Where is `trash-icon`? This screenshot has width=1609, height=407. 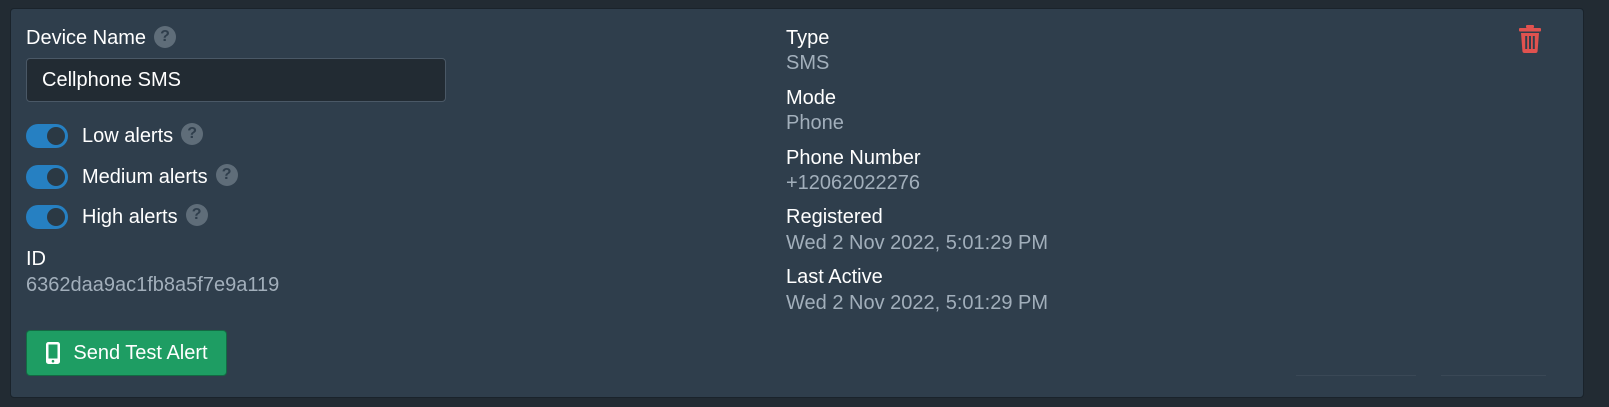
trash-icon is located at coordinates (1530, 39).